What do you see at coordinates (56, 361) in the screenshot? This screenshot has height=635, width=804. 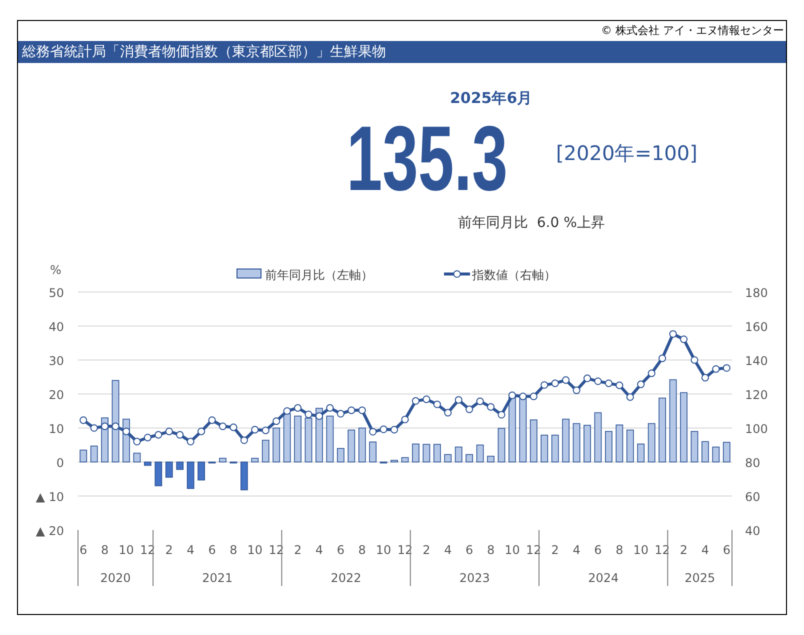 I see `axis-label: 30` at bounding box center [56, 361].